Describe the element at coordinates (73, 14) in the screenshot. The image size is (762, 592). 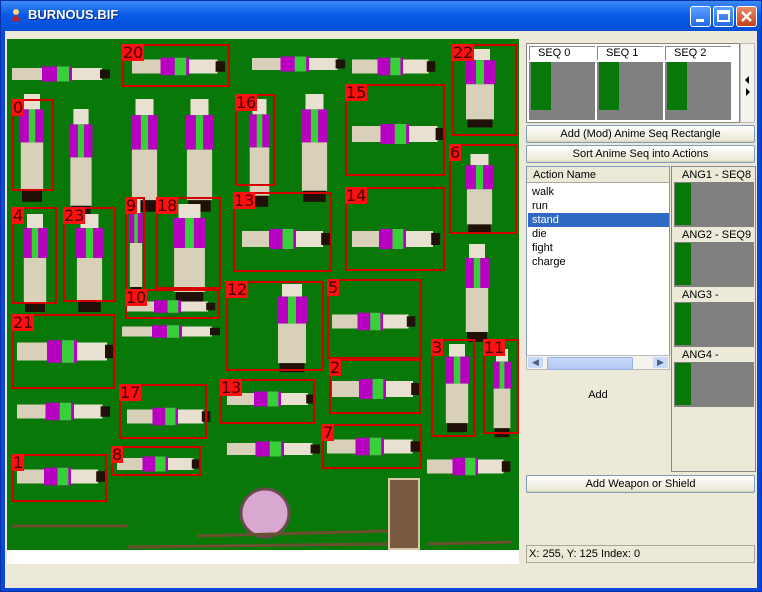
I see `window-title: BURNOUS.BIF` at that location.